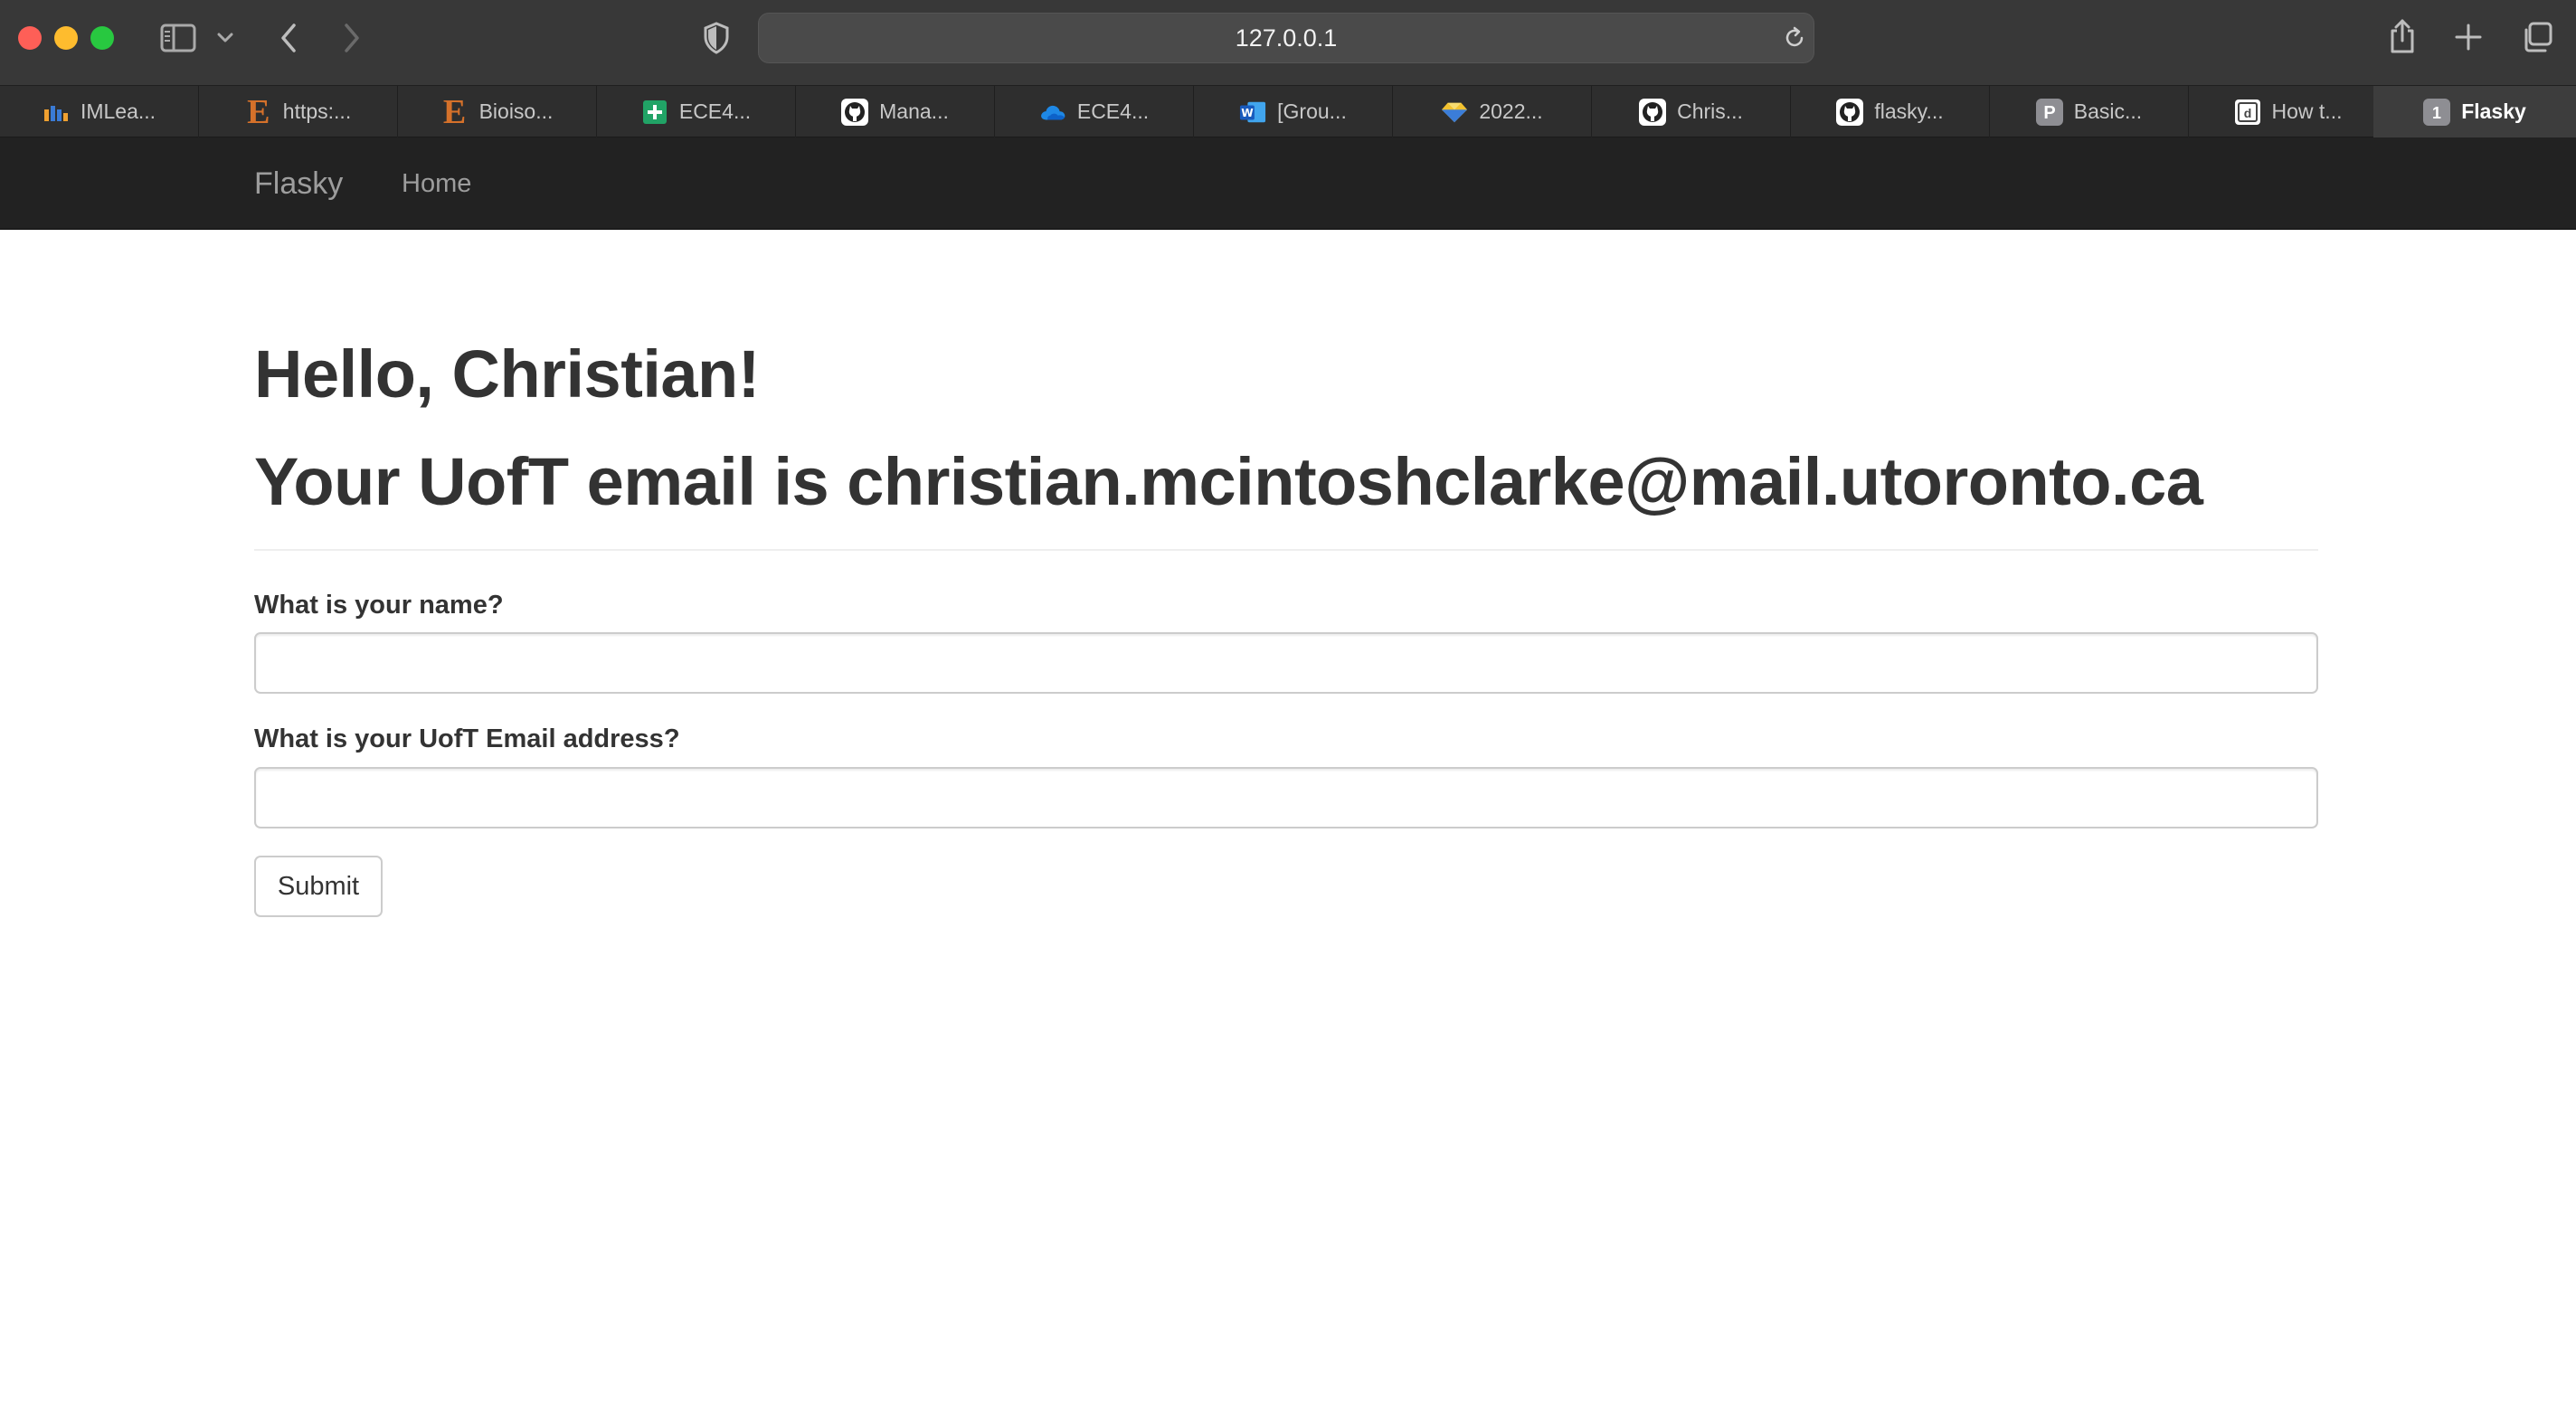 This screenshot has width=2576, height=1420. Describe the element at coordinates (655, 113) in the screenshot. I see `sheets-plus-favicon-icon` at that location.